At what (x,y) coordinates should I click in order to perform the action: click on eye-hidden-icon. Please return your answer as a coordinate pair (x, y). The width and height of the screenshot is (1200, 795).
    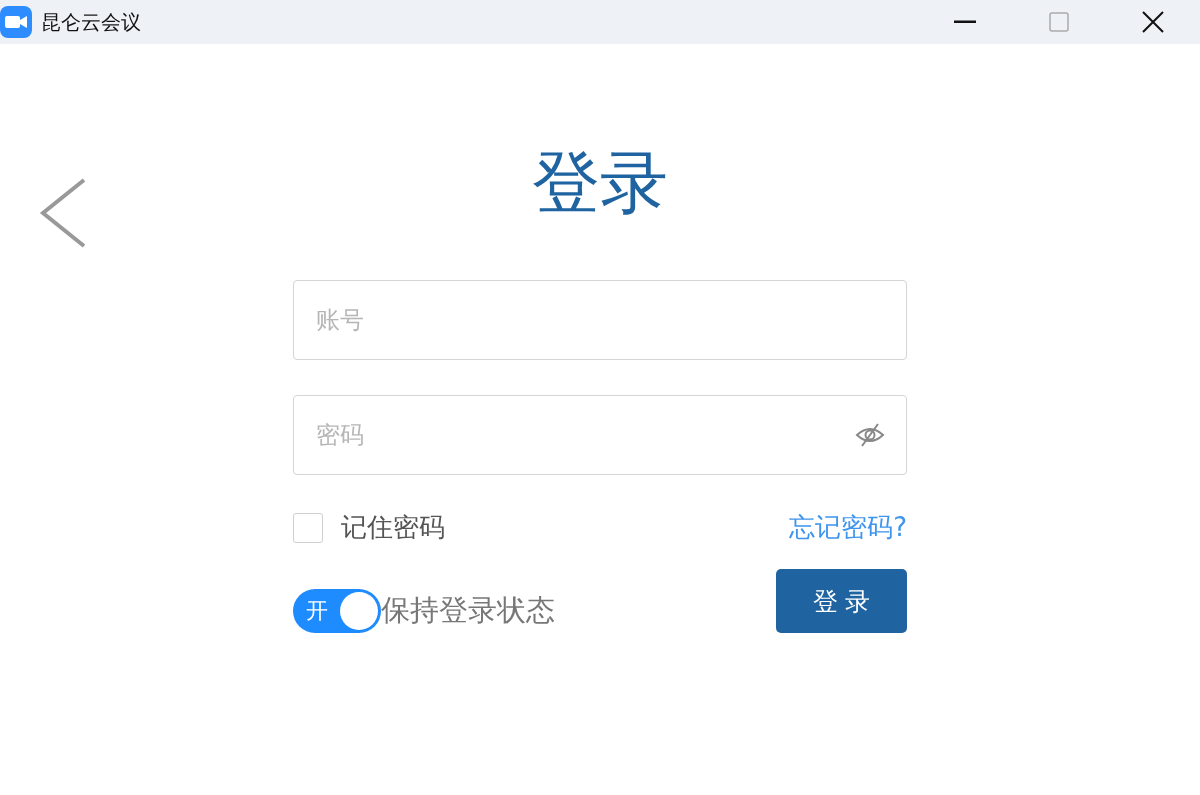
    Looking at the image, I should click on (870, 435).